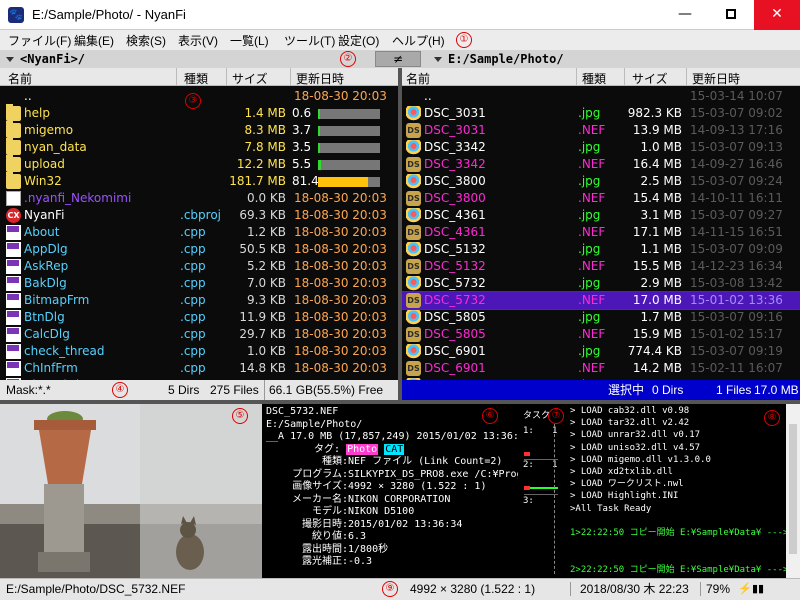  What do you see at coordinates (601, 368) in the screenshot?
I see `file-row: DS DSC_6901 .NEF 14.2 MB 15-02-11 16:07` at bounding box center [601, 368].